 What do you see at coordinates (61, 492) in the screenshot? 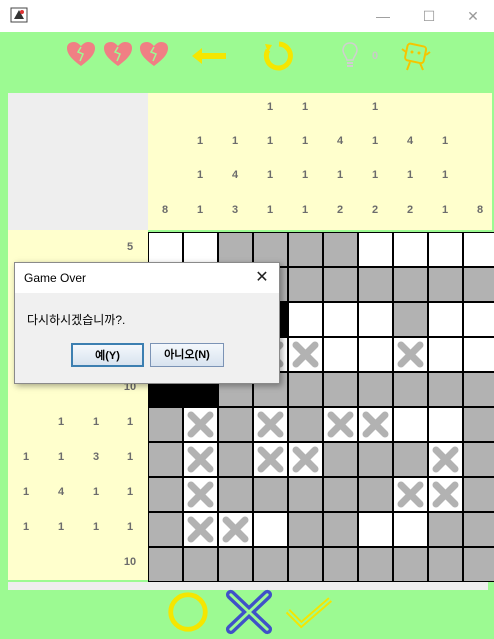
I see `row-hint: 4` at bounding box center [61, 492].